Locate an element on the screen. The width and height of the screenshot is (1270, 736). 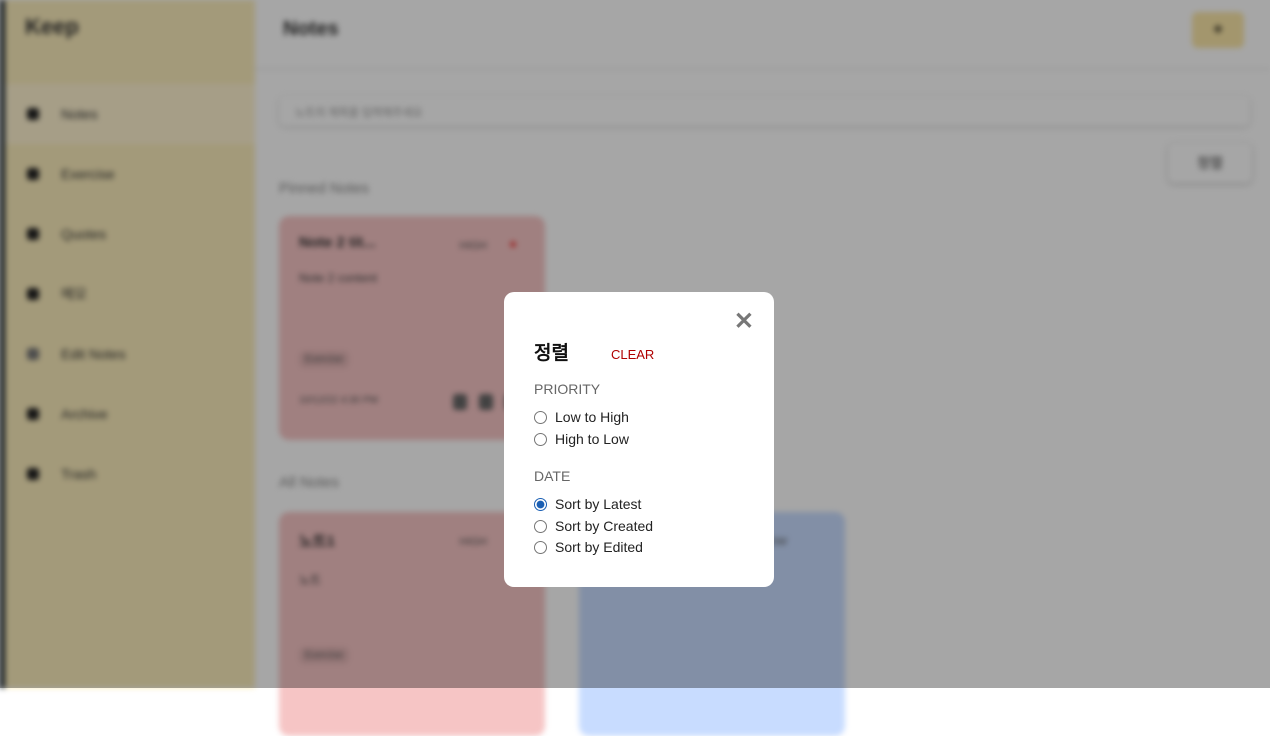
close-icon: ✕ is located at coordinates (744, 322).